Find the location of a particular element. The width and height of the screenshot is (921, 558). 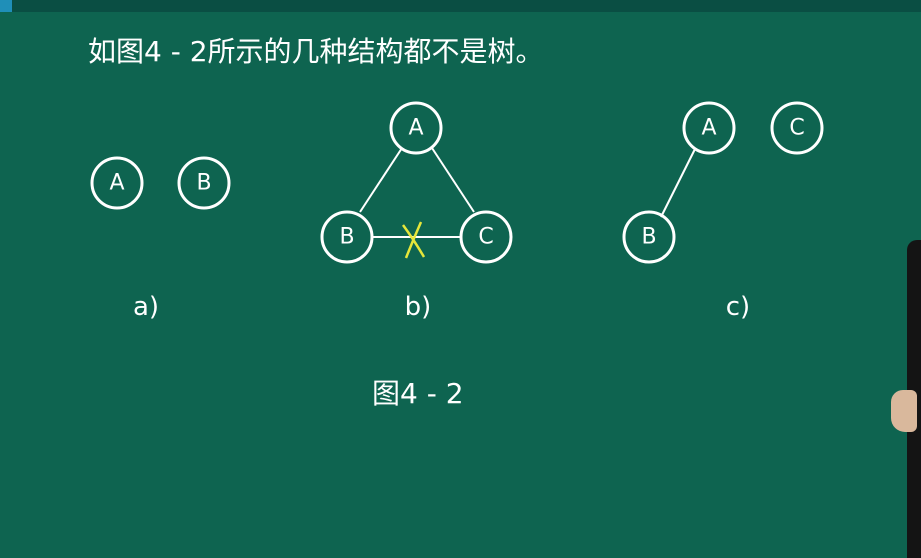

diagram-a-label: a) is located at coordinates (146, 307).